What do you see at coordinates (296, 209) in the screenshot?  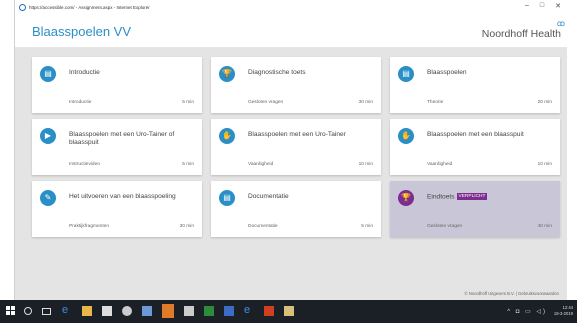 I see `card-documentatie: ▤ Documentatie Documentatie 5 min` at bounding box center [296, 209].